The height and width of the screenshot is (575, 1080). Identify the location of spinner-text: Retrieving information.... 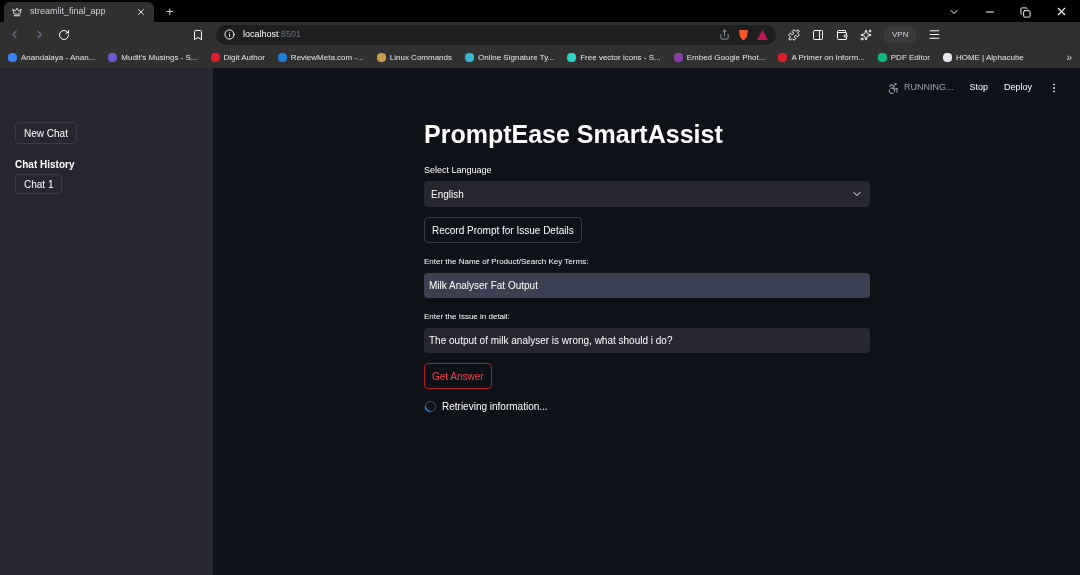
(495, 407).